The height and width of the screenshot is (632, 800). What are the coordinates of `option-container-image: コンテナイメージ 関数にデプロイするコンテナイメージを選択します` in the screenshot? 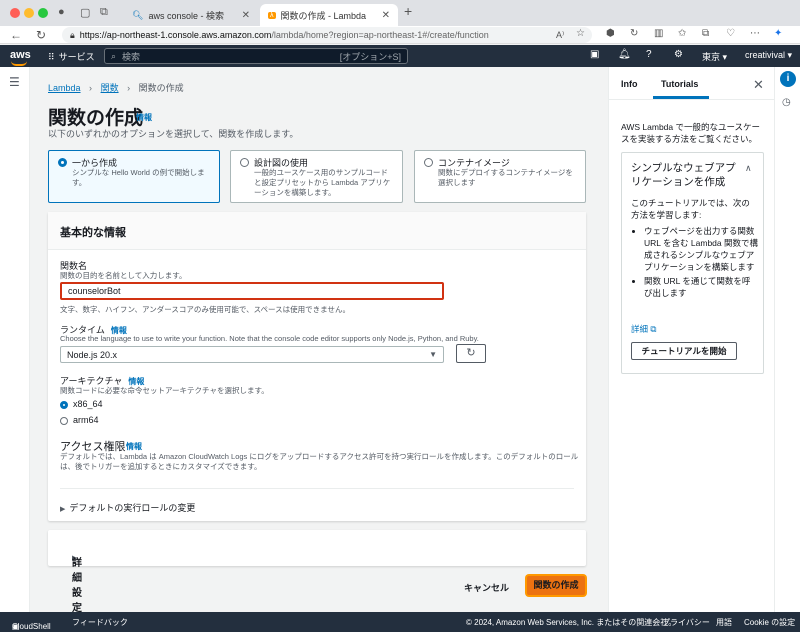 It's located at (500, 176).